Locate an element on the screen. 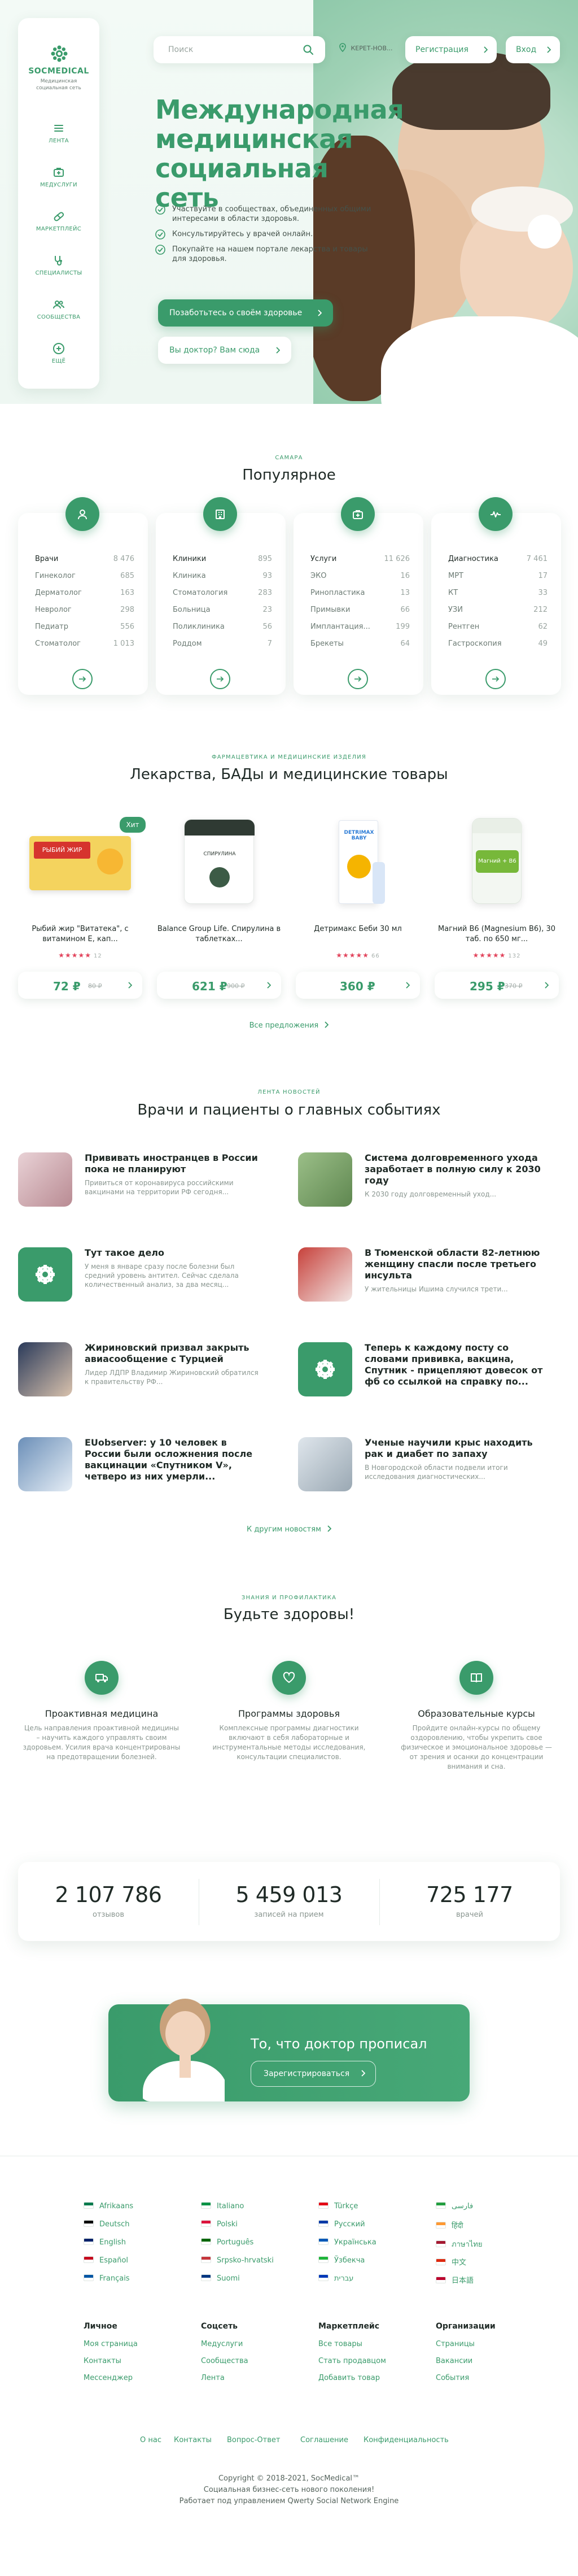 This screenshot has width=578, height=2576. category-row: Гастроскопия 49 is located at coordinates (498, 643).